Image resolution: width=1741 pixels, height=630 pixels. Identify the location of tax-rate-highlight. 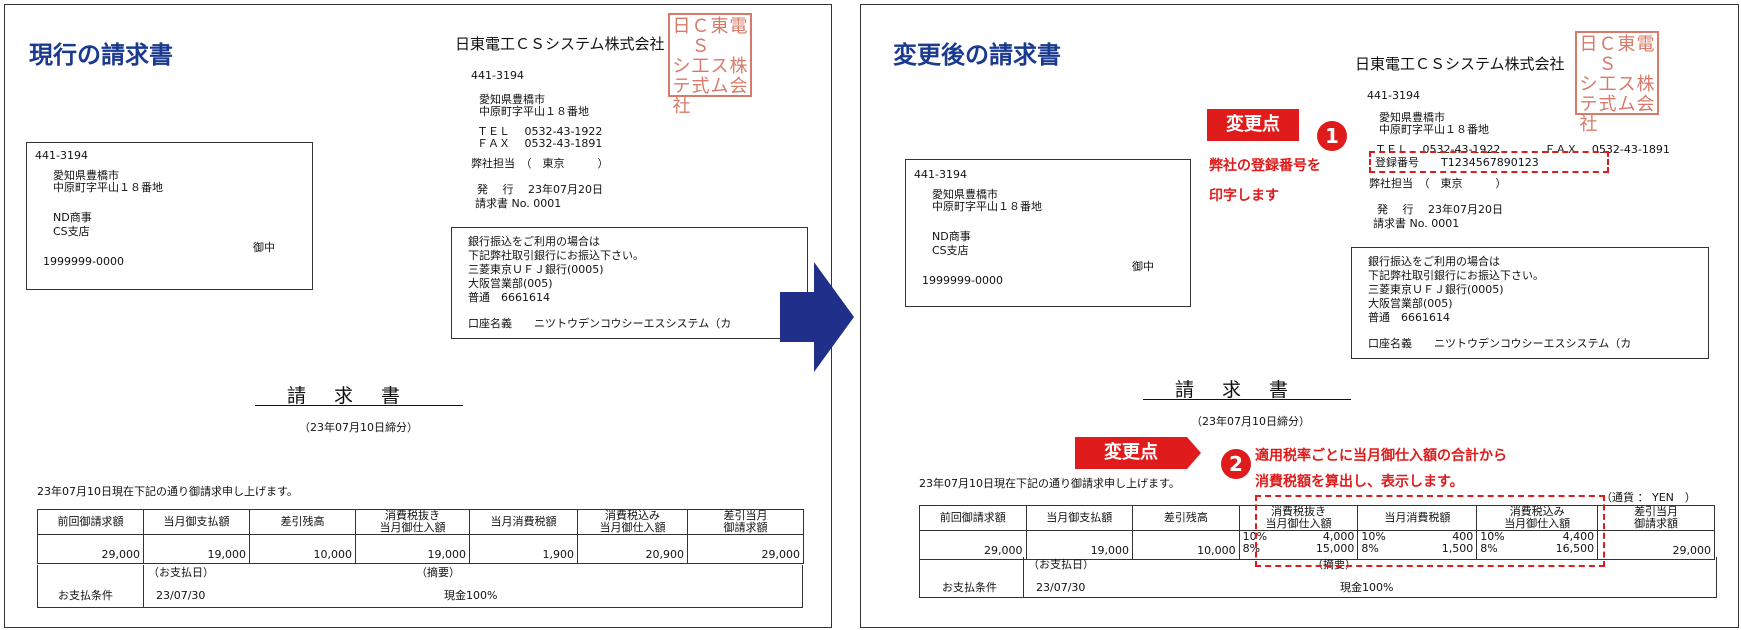
(1430, 531).